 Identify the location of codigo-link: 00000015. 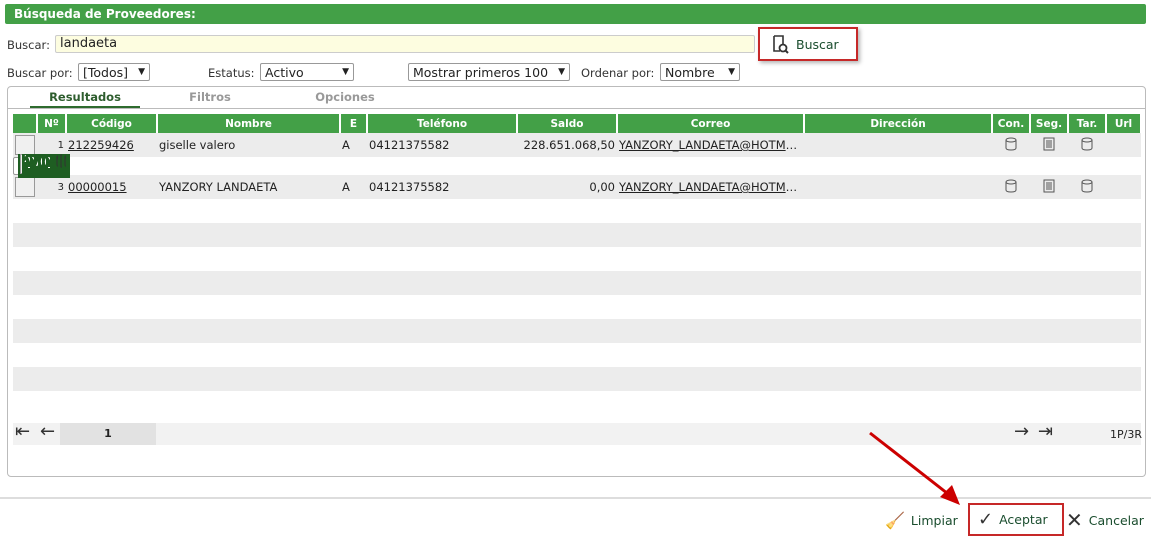
(97, 187).